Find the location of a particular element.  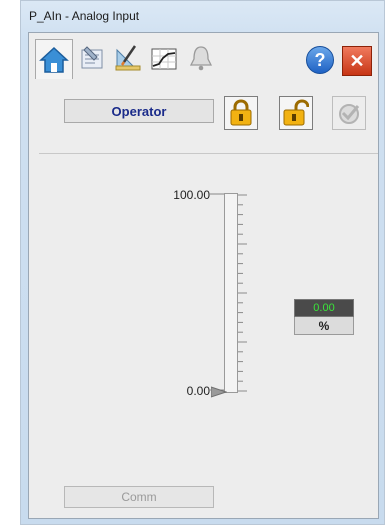

home-icon is located at coordinates (54, 59).